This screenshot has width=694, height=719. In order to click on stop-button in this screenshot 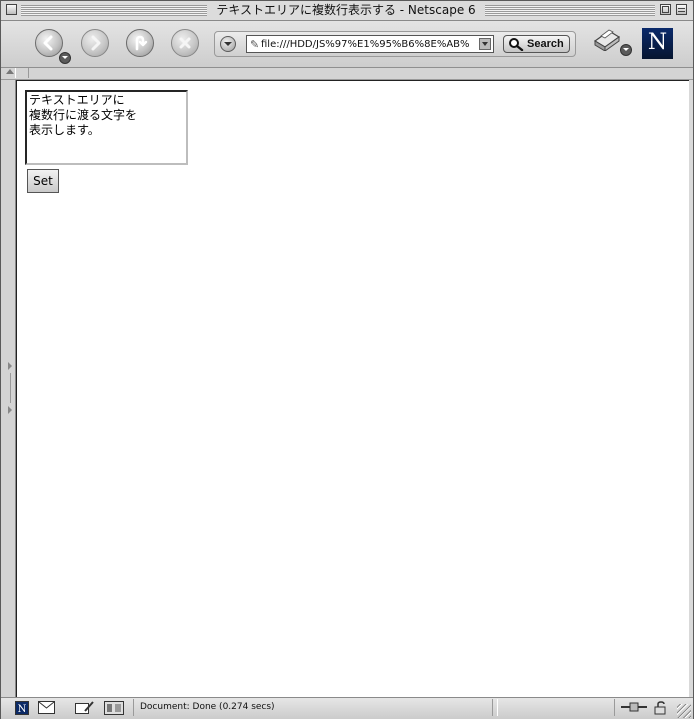, I will do `click(185, 43)`.